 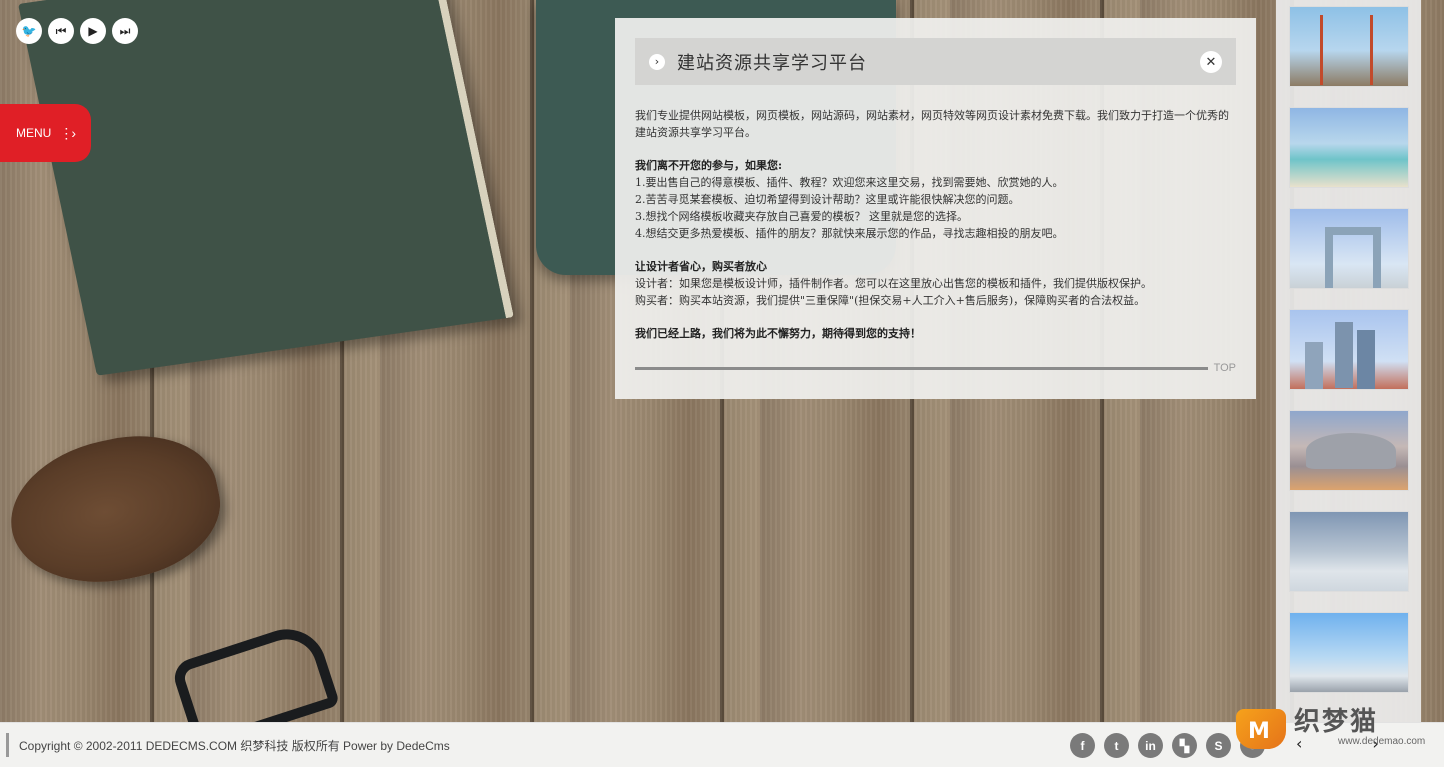 What do you see at coordinates (801, 216) in the screenshot?
I see `list-item: 3.想找个网络模板收藏夹存放自己喜爱的模板？ 这里就是您的选择。` at bounding box center [801, 216].